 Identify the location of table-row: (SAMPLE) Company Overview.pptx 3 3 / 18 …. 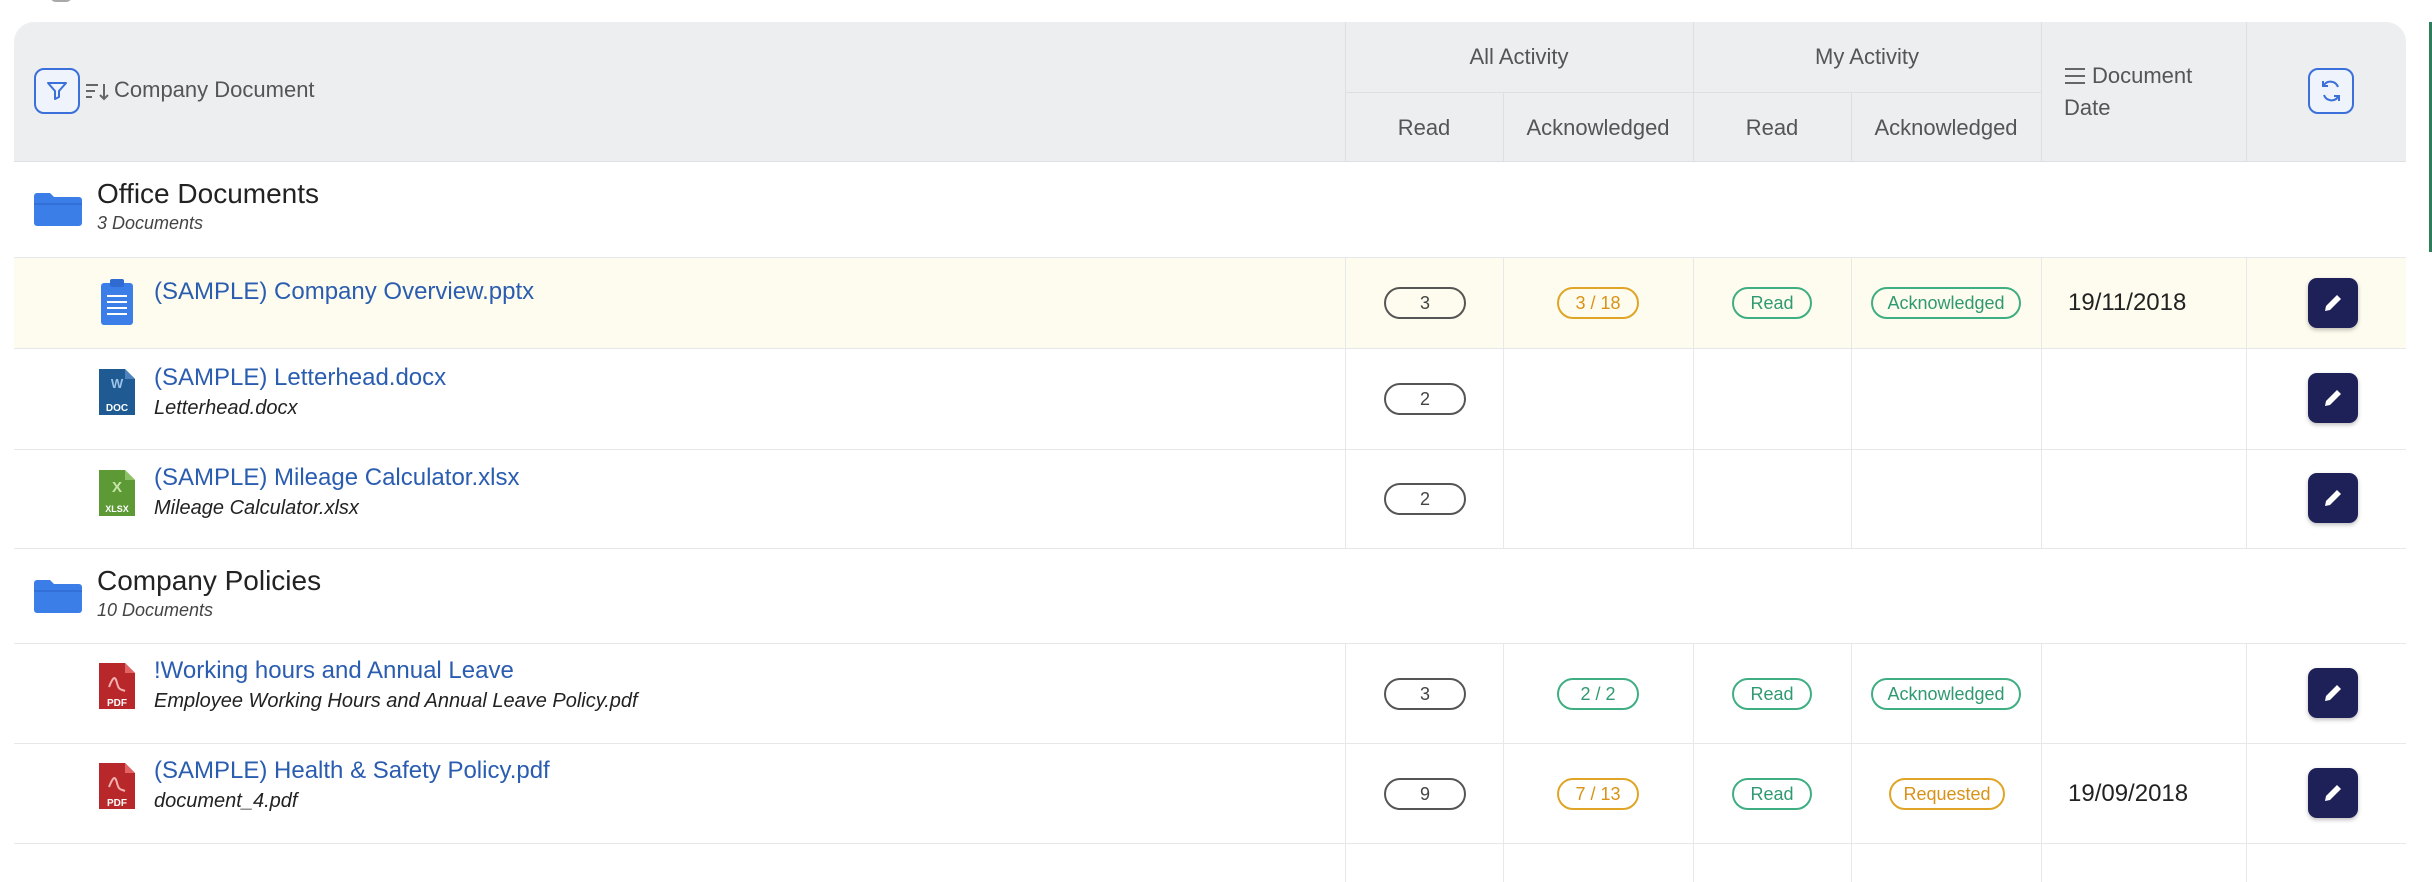
(1210, 303).